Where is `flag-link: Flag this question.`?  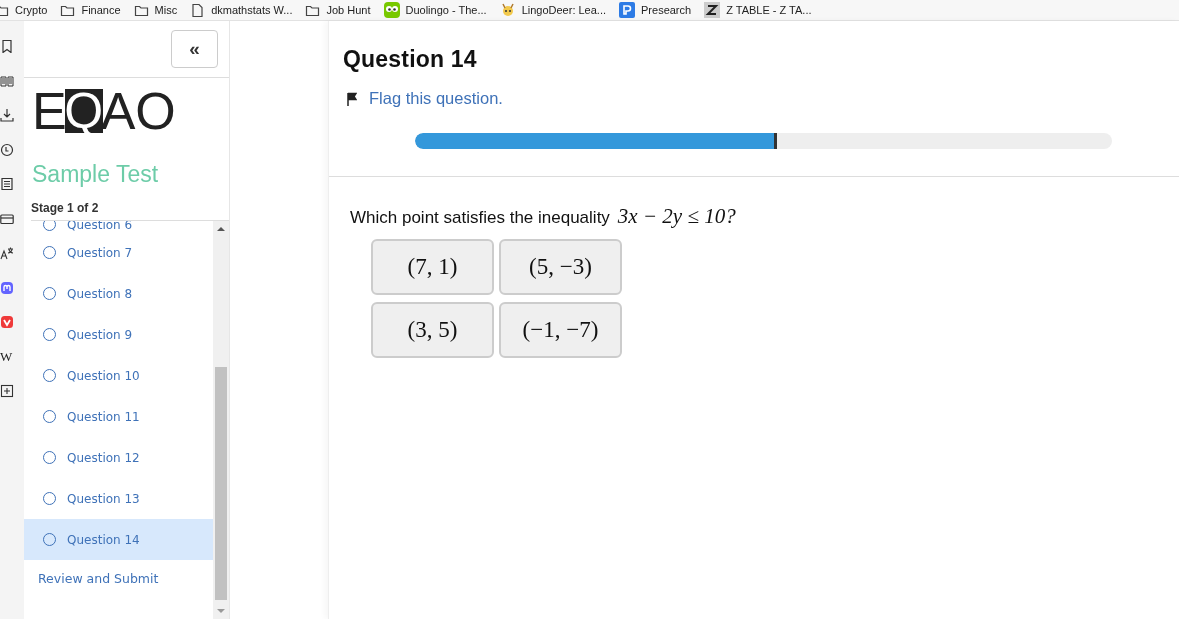
flag-link: Flag this question. is located at coordinates (762, 98).